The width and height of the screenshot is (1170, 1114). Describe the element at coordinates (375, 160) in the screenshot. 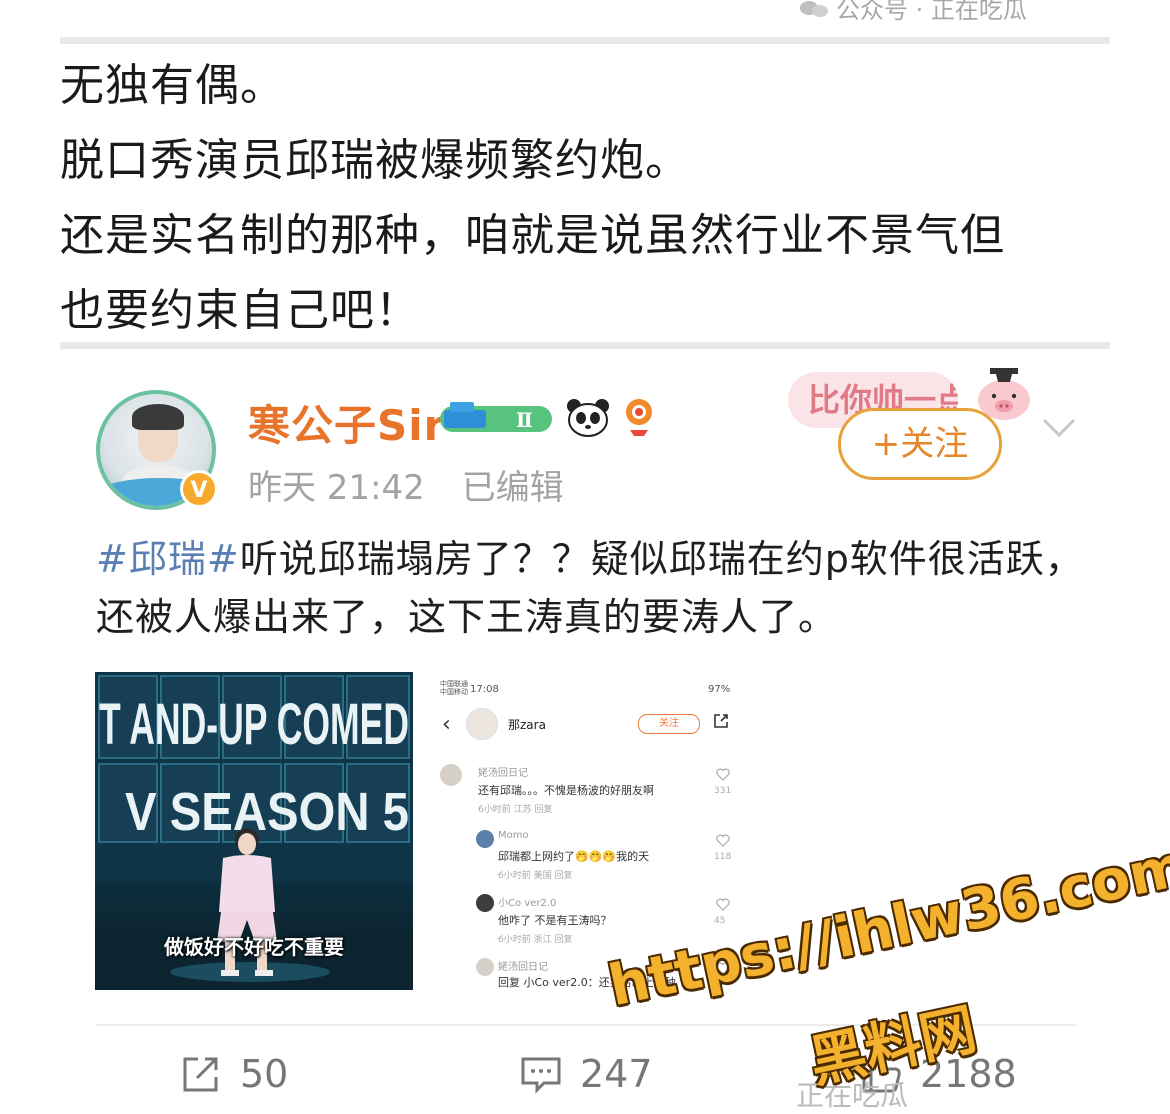

I see `intro-line: 脱口秀演员邱瑞被爆频繁约炮。` at that location.